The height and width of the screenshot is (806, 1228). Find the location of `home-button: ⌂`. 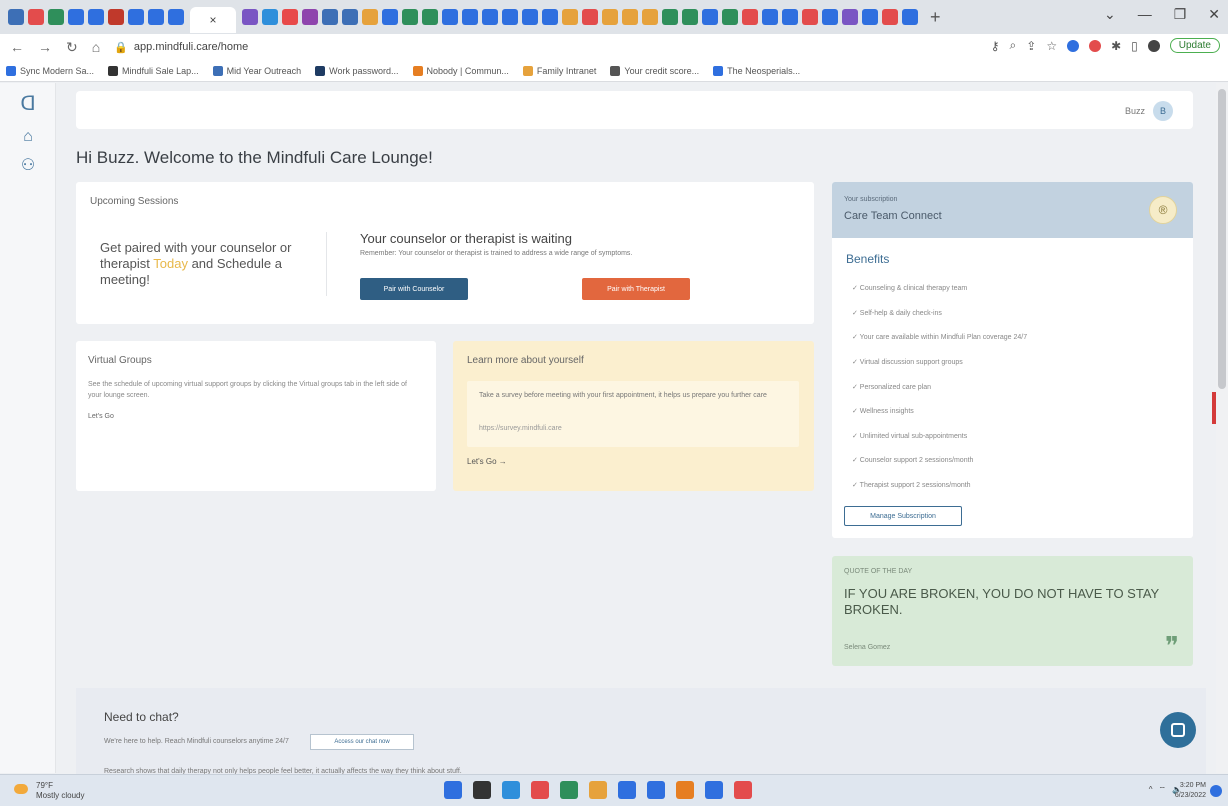

home-button: ⌂ is located at coordinates (96, 47).